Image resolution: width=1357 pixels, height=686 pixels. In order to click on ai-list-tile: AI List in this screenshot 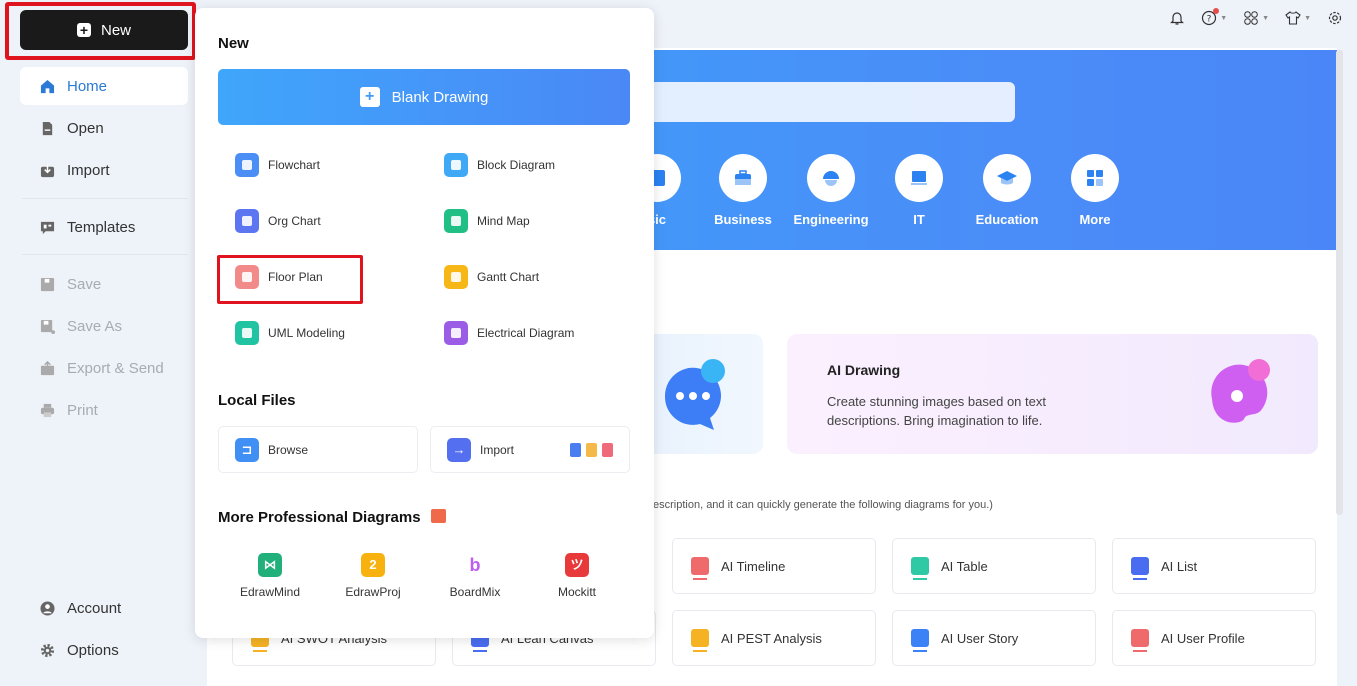, I will do `click(1214, 566)`.